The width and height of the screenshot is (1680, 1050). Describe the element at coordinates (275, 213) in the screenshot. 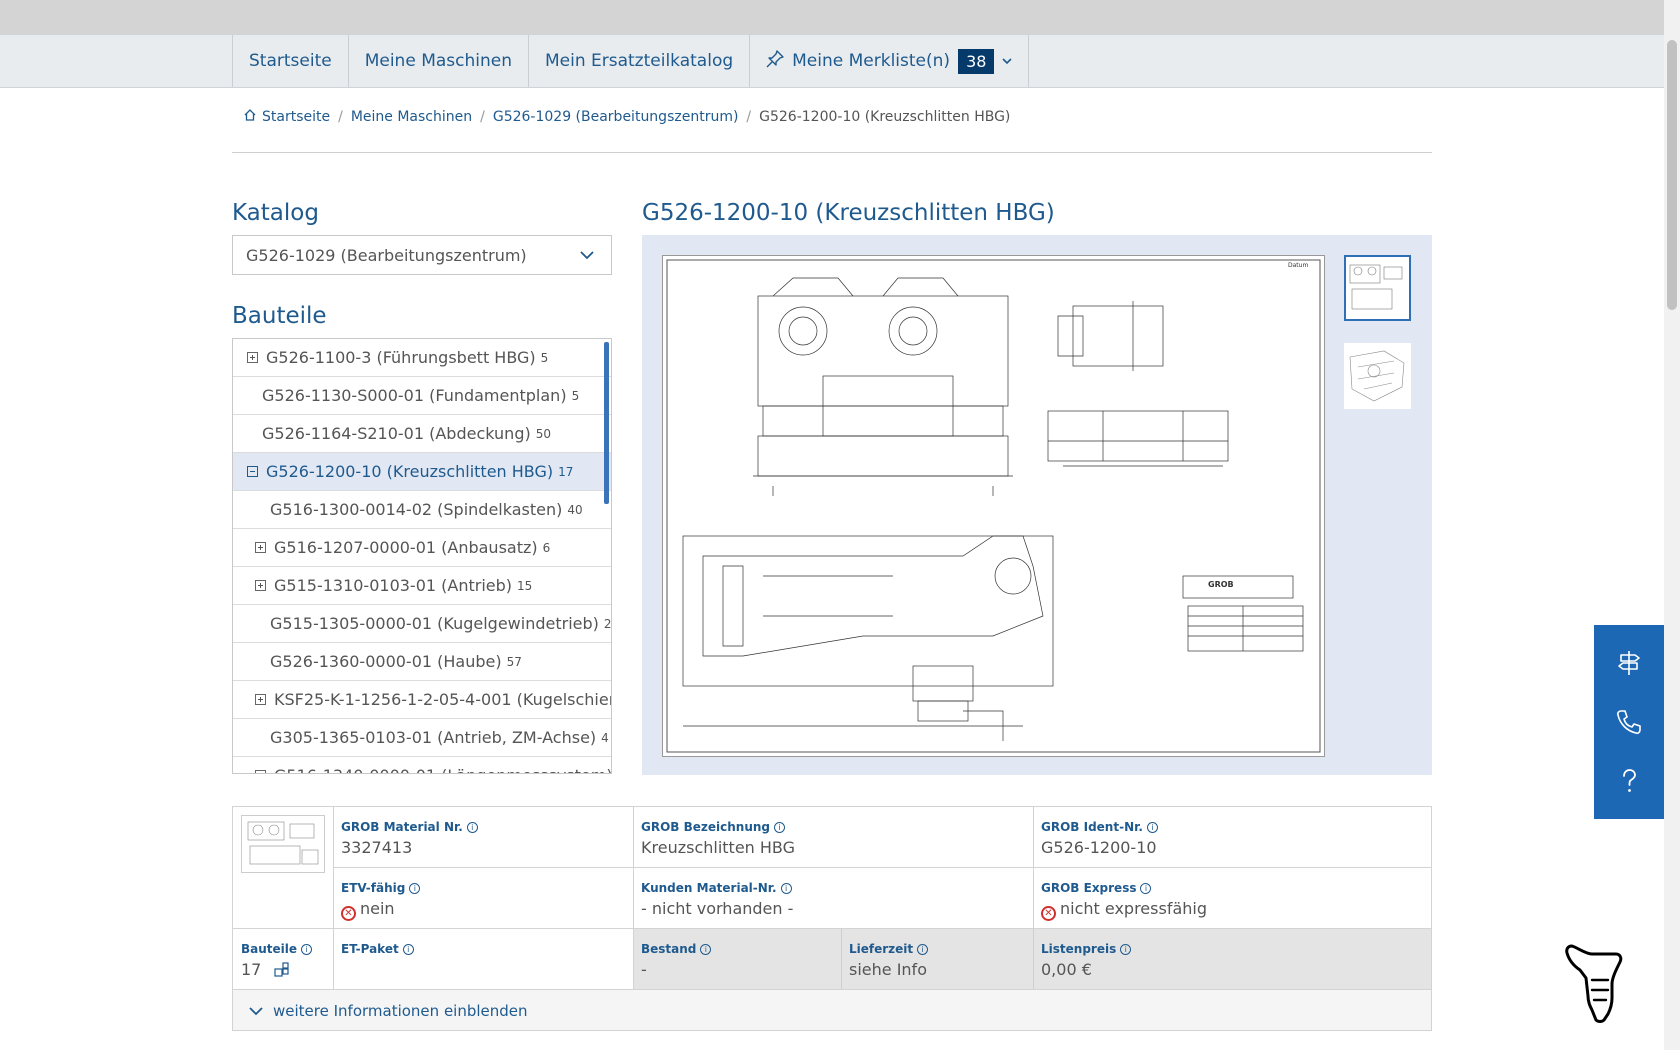

I see `katalog-heading: Katalog` at that location.